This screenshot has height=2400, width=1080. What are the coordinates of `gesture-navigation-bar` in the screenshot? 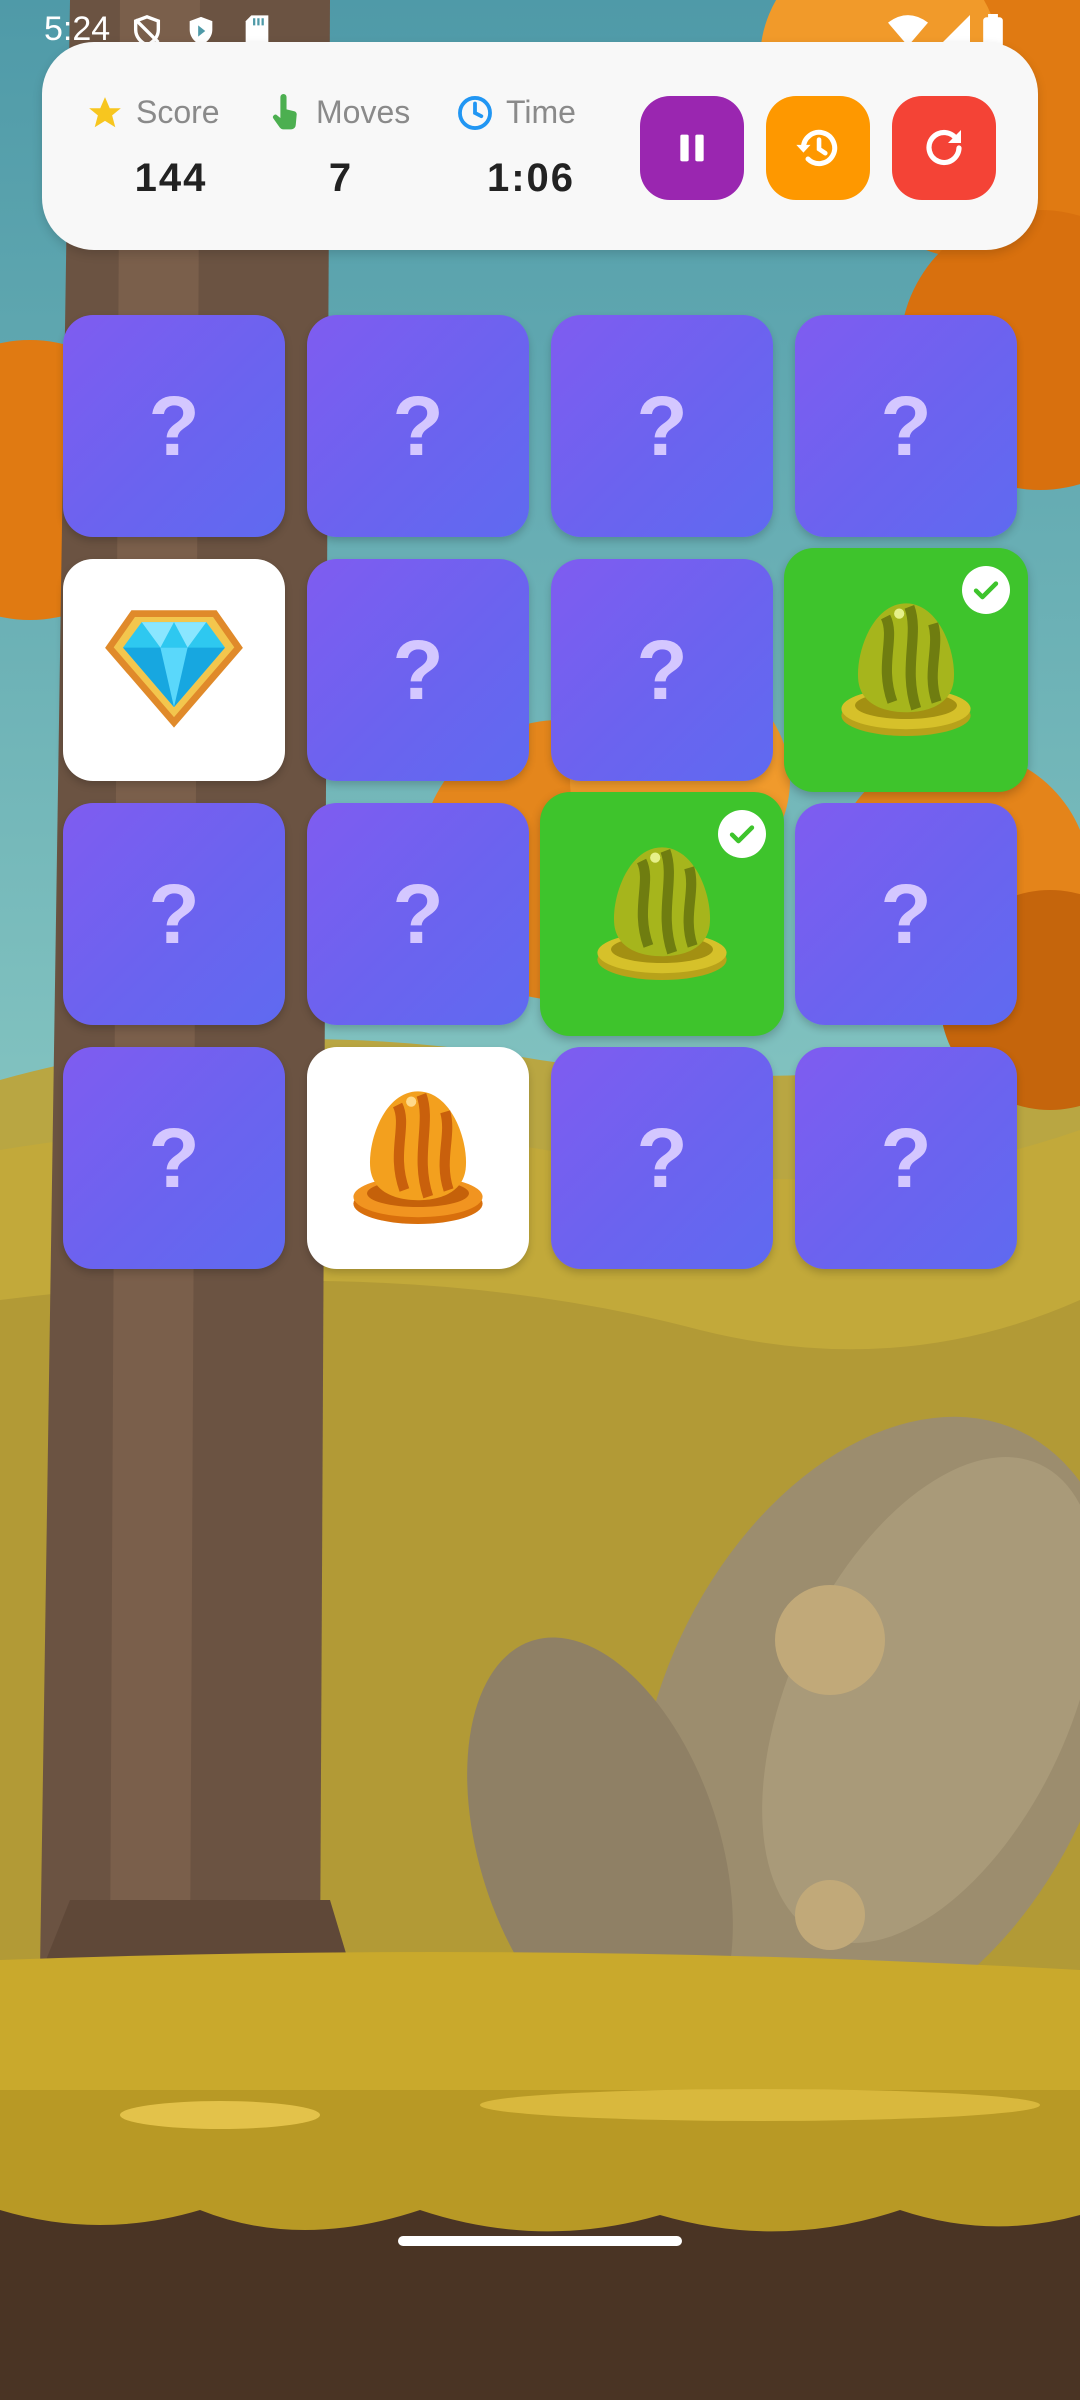 It's located at (540, 2241).